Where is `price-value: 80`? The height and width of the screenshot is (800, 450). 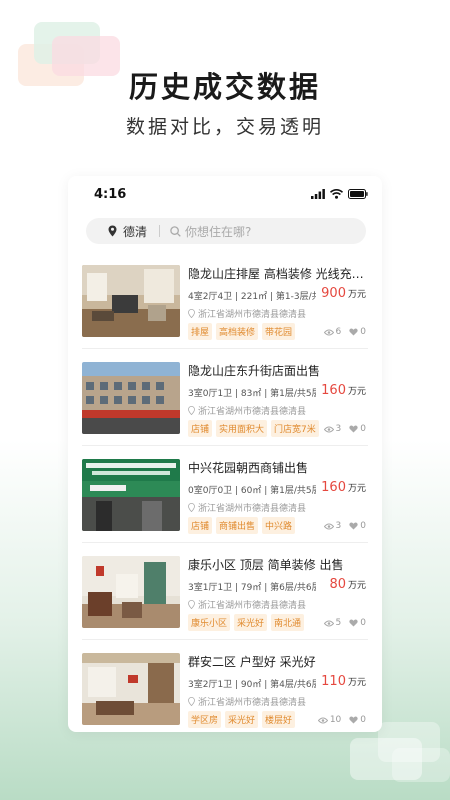 price-value: 80 is located at coordinates (337, 584).